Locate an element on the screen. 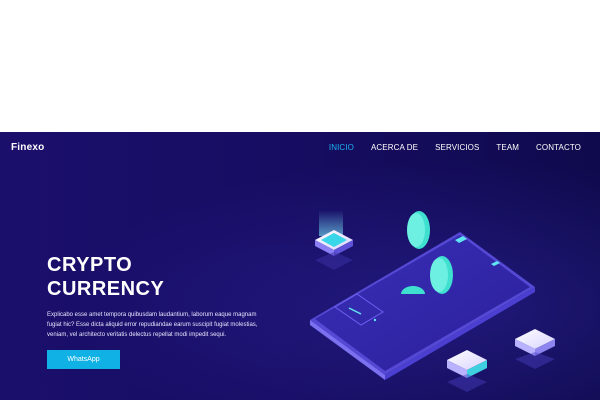 The image size is (600, 400). phone-illustration is located at coordinates (422, 306).